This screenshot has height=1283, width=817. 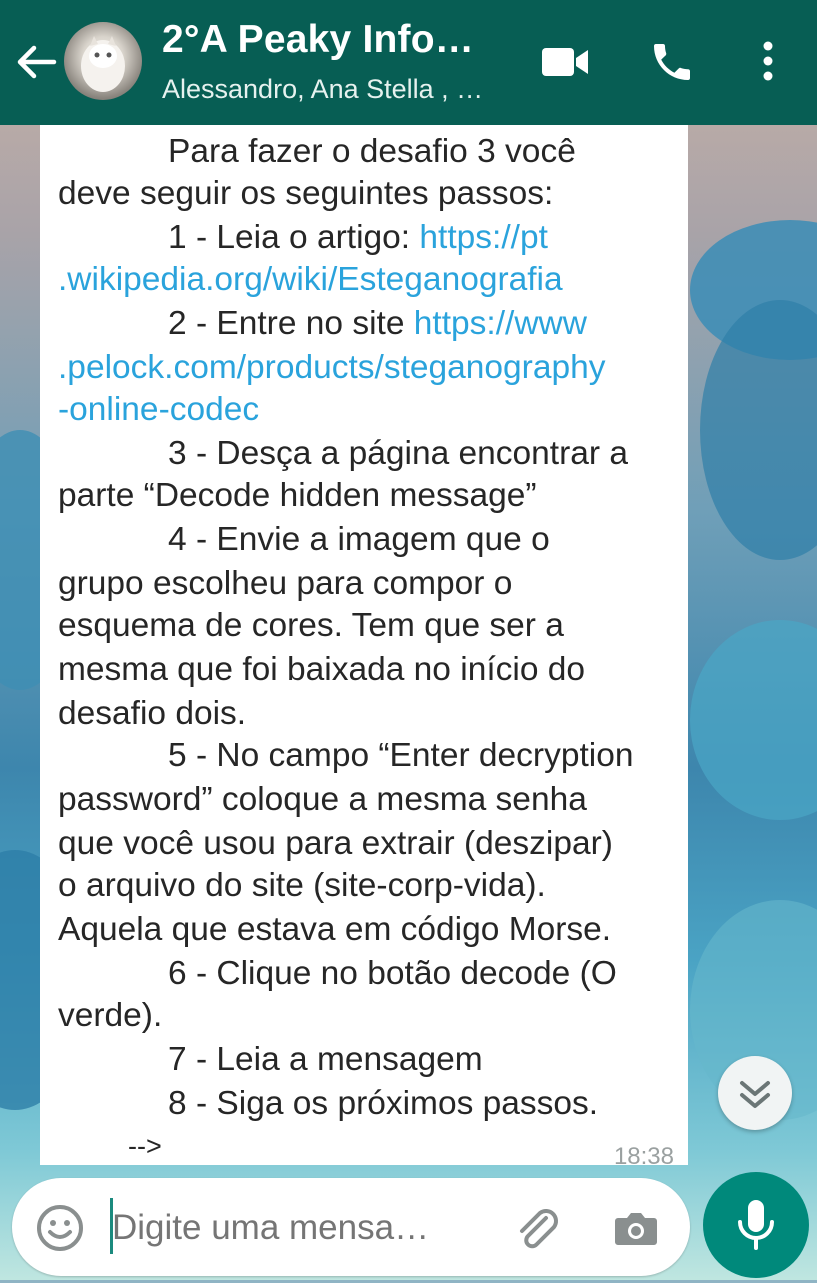 What do you see at coordinates (103, 64) in the screenshot?
I see `cat-avatar-image` at bounding box center [103, 64].